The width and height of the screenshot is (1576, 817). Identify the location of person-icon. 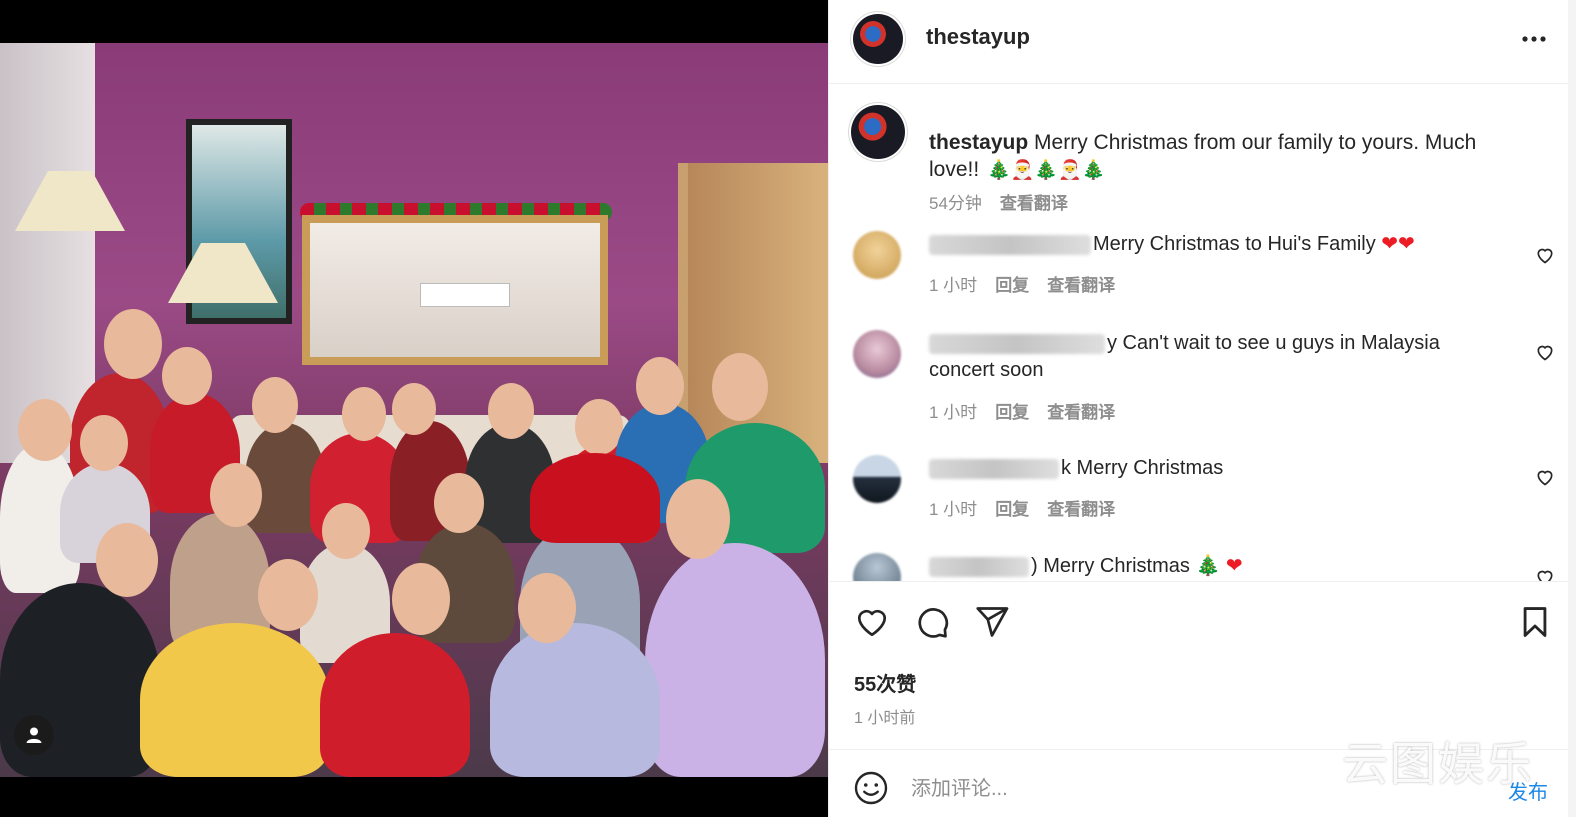
(34, 735).